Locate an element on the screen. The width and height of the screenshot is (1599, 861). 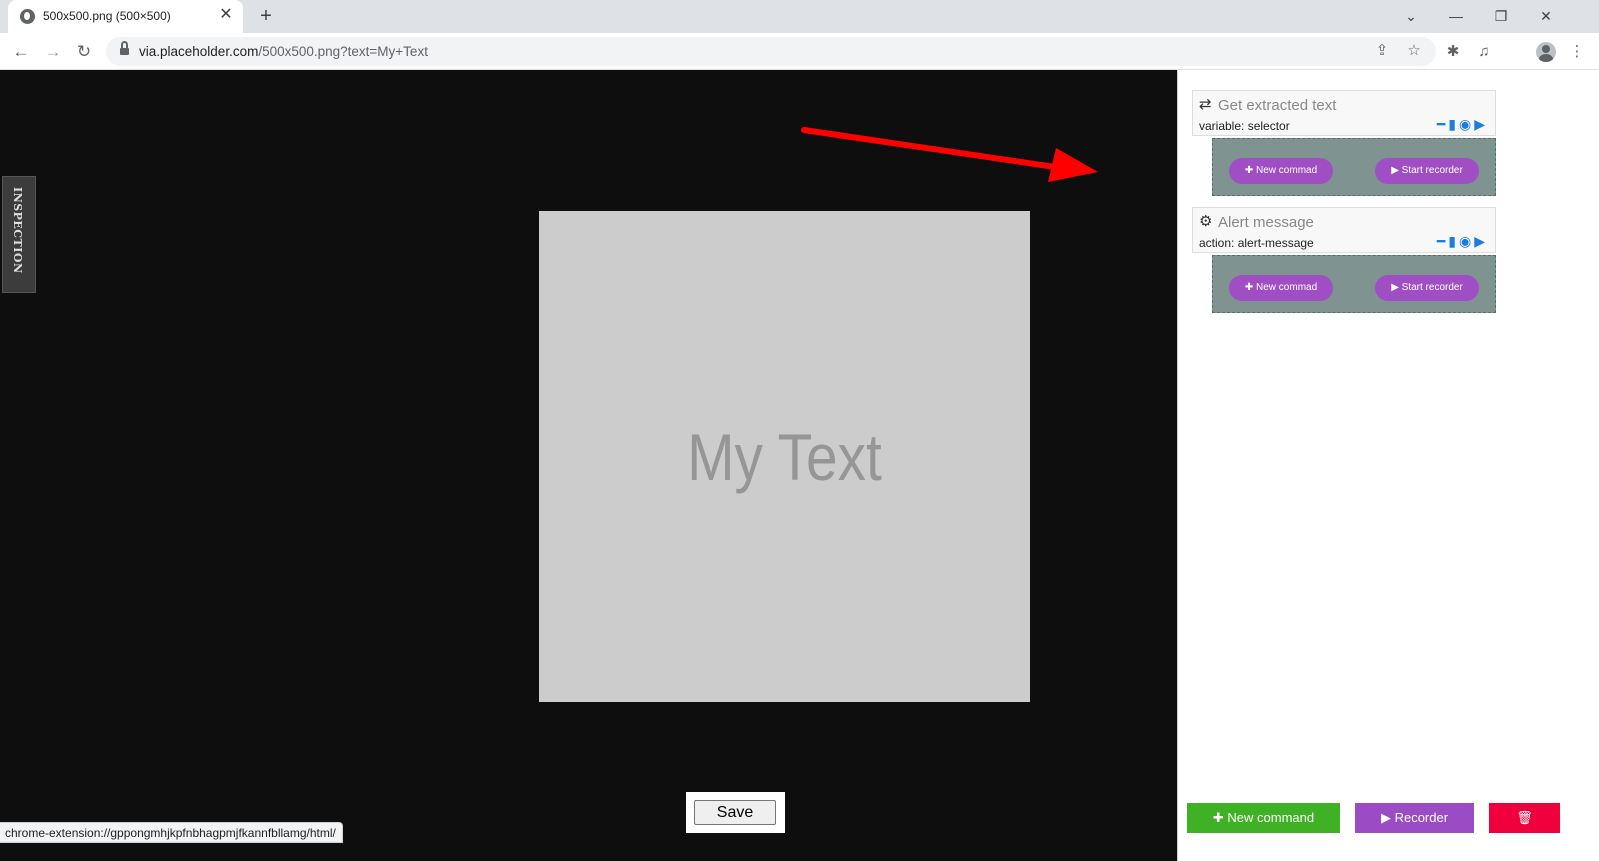
minimize-button: — is located at coordinates (1456, 16).